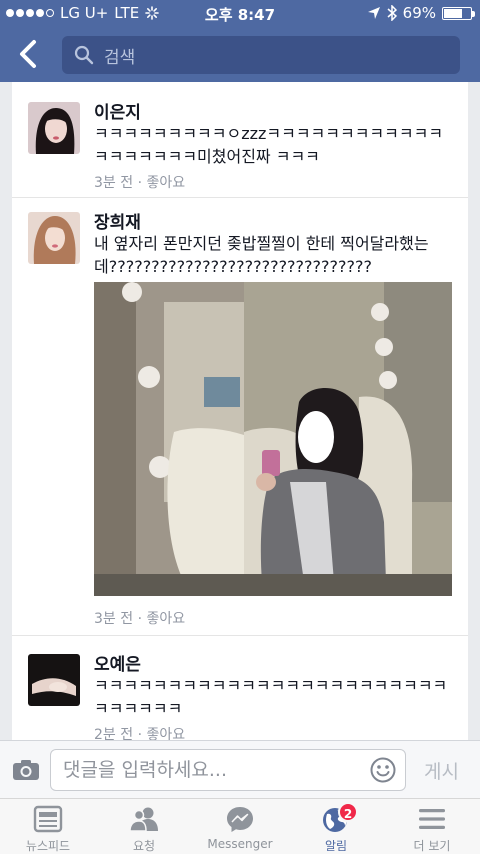  I want to click on tab-more: 더 보기, so click(432, 826).